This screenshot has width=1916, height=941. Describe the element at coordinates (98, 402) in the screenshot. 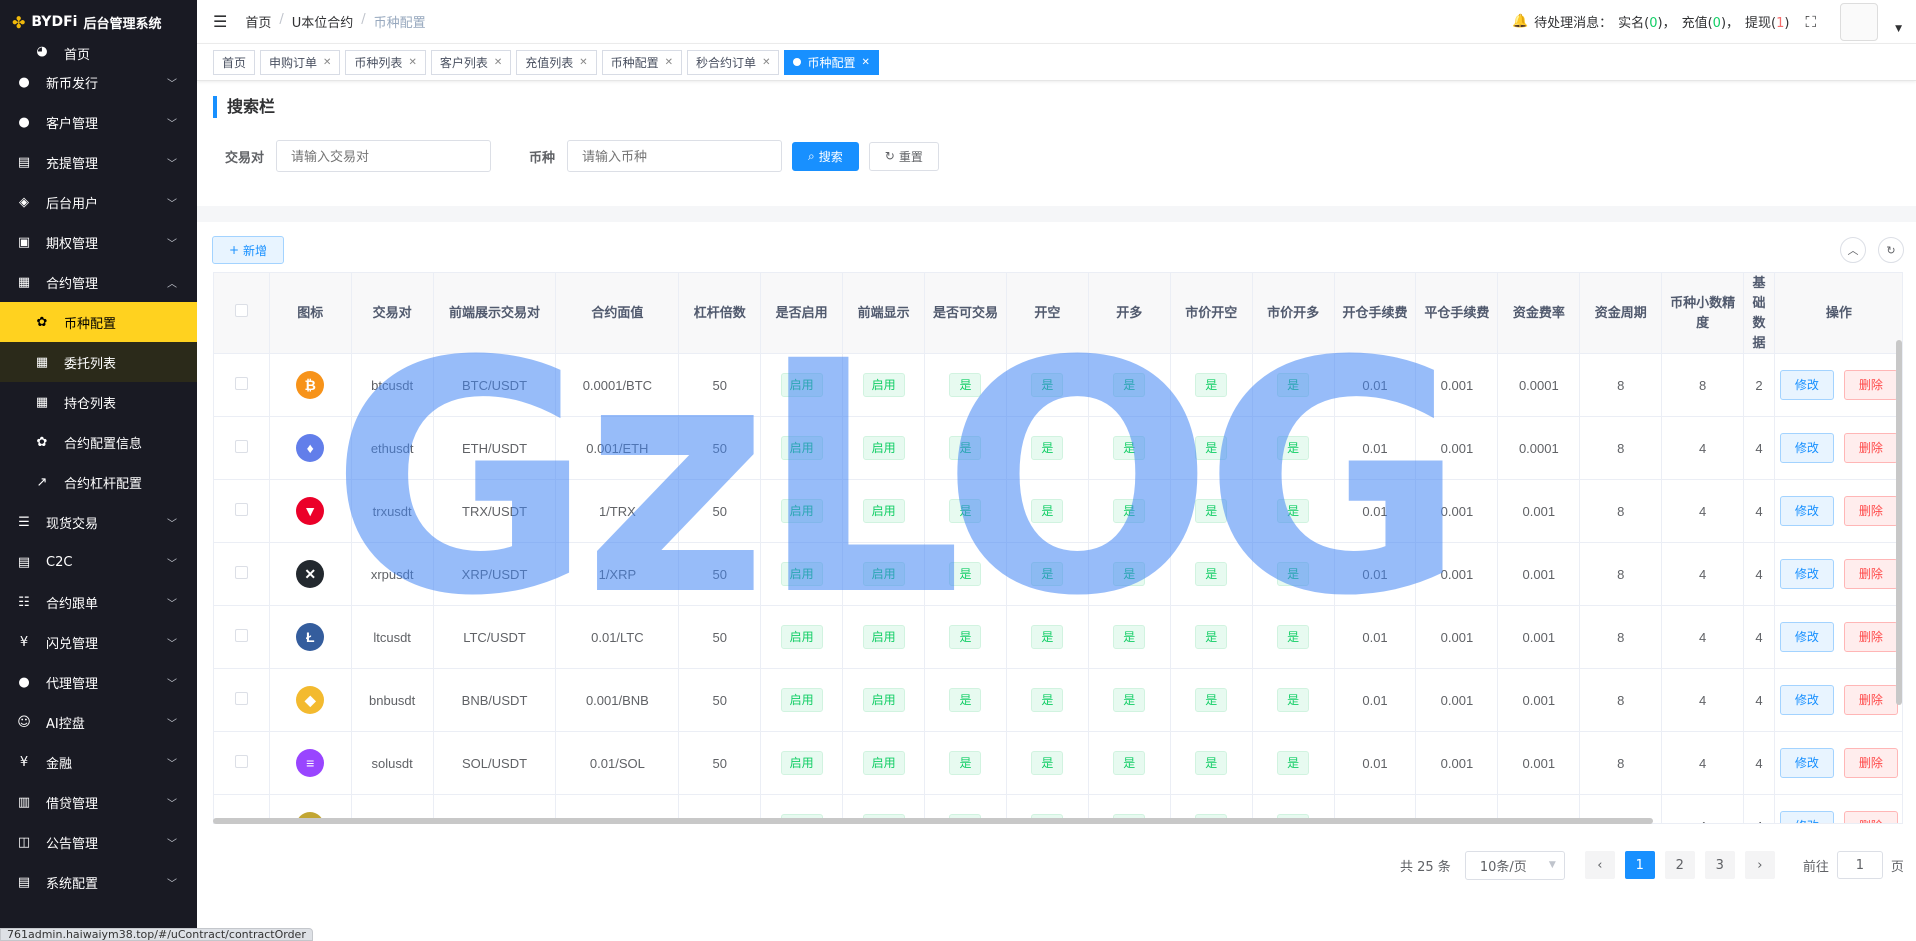

I see `sidebar-item-position-list: ▦ 持仓列表` at that location.